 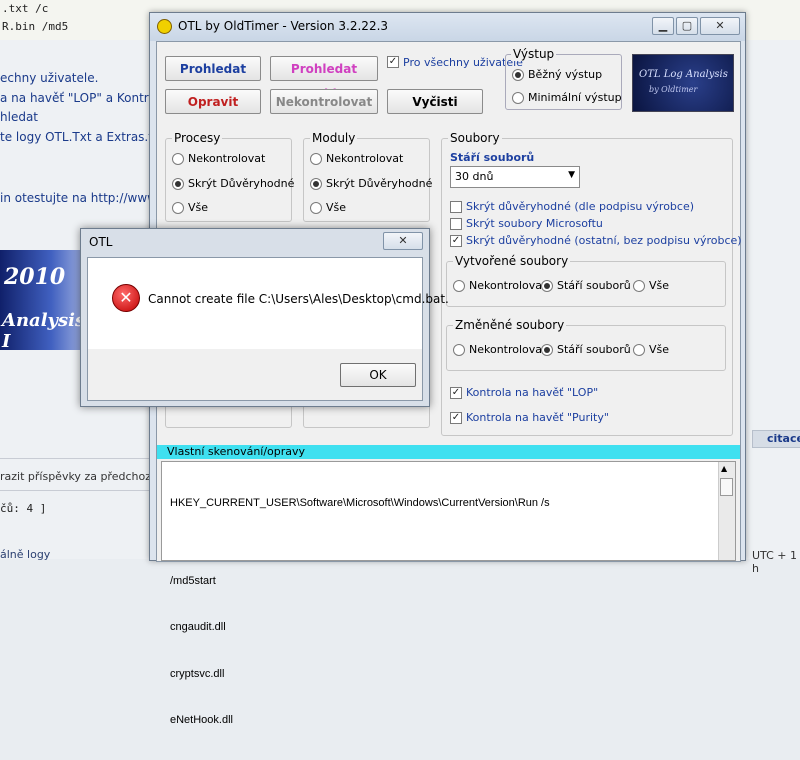 What do you see at coordinates (213, 101) in the screenshot?
I see `opravit-button: Opravit` at bounding box center [213, 101].